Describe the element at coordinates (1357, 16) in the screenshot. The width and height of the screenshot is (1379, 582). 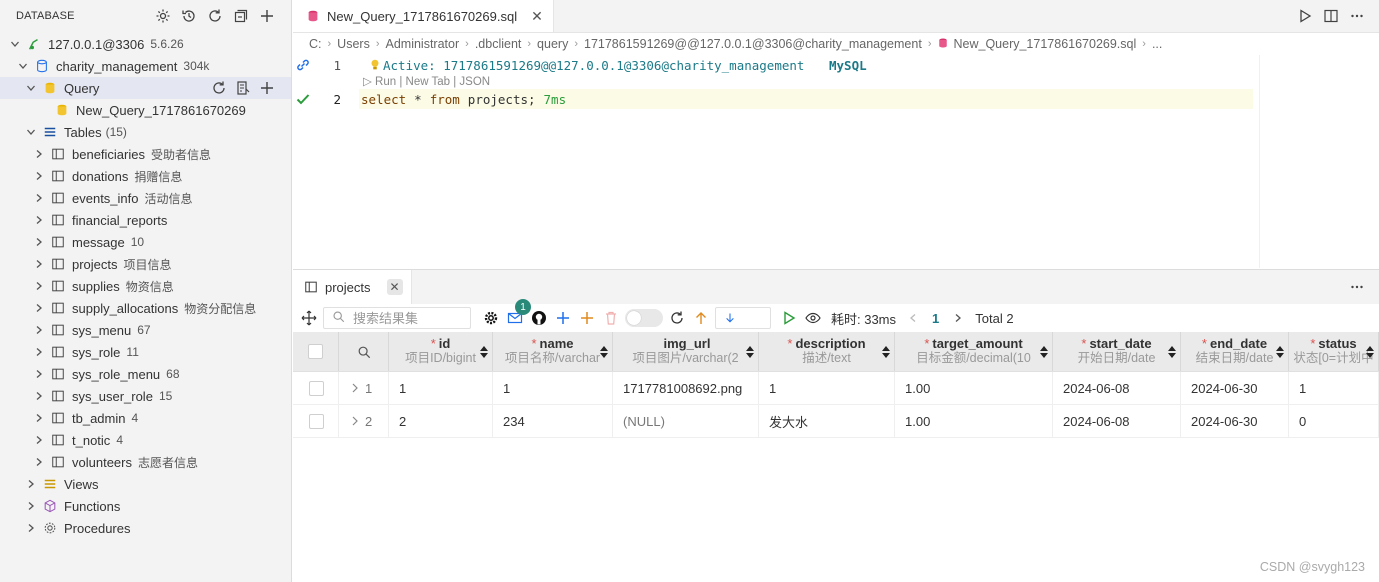
I see `more-actions-icon` at that location.